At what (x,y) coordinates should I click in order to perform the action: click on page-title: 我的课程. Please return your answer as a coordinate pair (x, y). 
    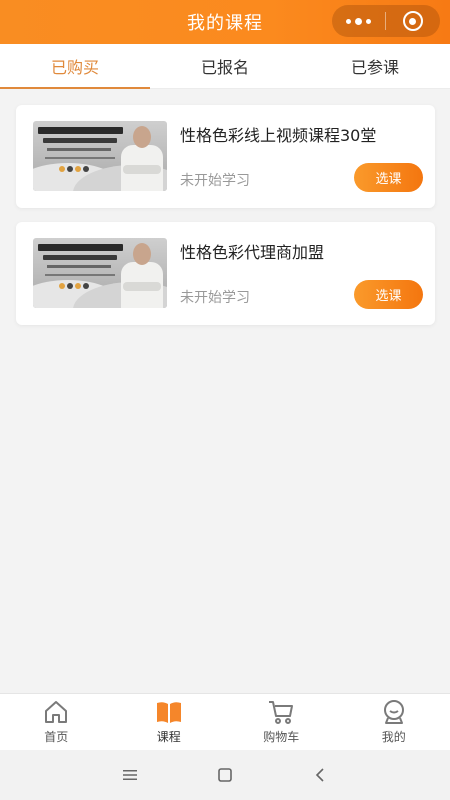
    Looking at the image, I should click on (225, 23).